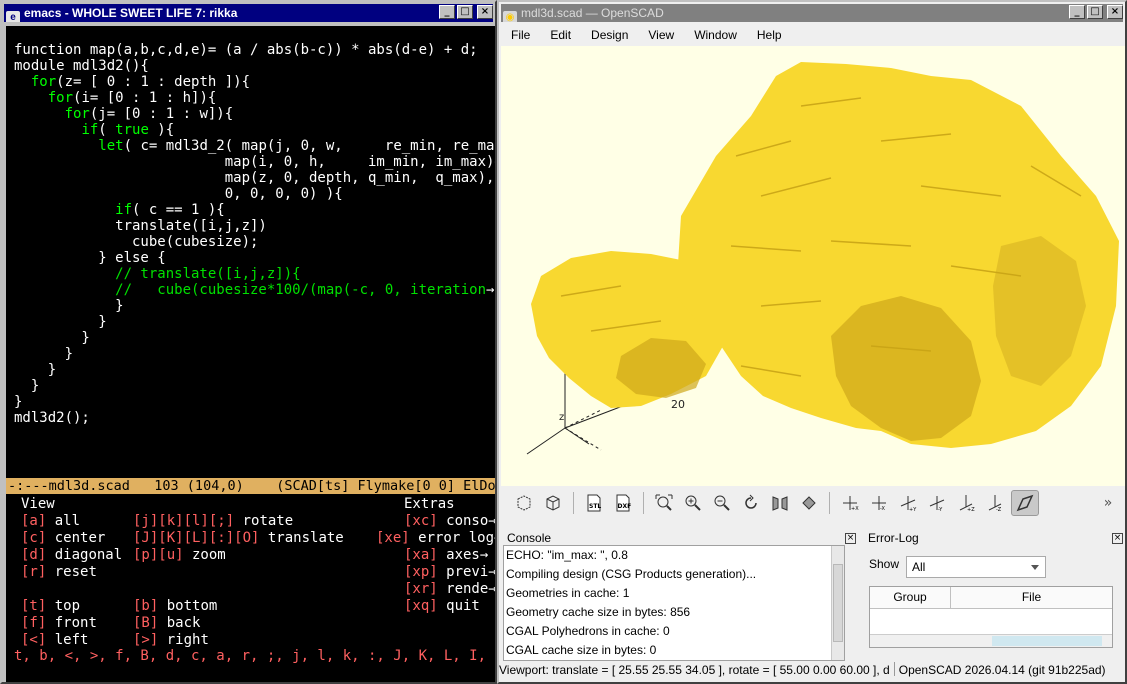  I want to click on menu-edit: Edit, so click(560, 35).